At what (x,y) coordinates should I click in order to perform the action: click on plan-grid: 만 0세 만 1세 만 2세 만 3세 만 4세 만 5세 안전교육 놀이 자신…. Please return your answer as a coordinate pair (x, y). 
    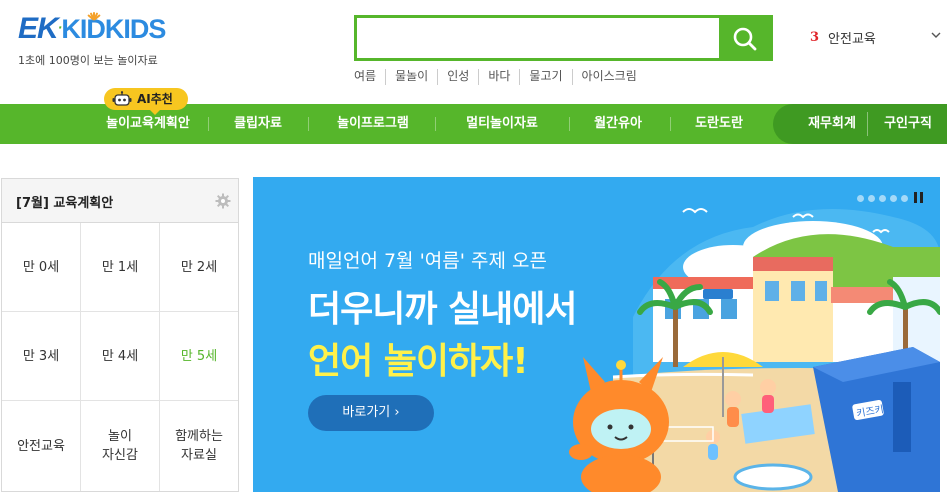
    Looking at the image, I should click on (120, 357).